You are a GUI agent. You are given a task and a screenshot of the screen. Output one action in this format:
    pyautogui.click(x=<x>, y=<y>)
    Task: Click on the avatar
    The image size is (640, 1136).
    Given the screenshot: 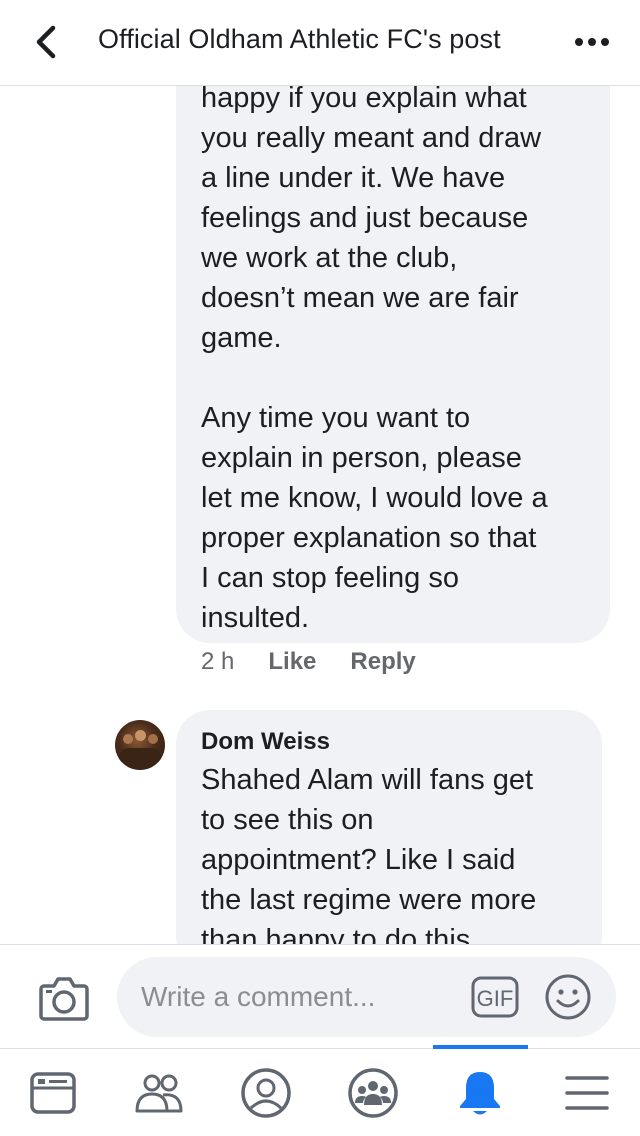 What is the action you would take?
    pyautogui.click(x=140, y=745)
    